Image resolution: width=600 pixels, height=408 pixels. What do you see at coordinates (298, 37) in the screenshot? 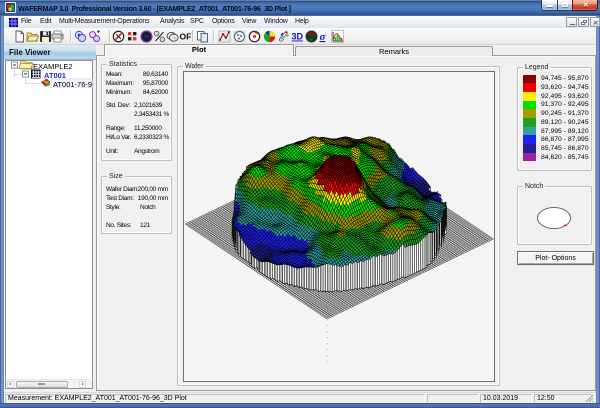
I see `svg-text: 3D` at bounding box center [298, 37].